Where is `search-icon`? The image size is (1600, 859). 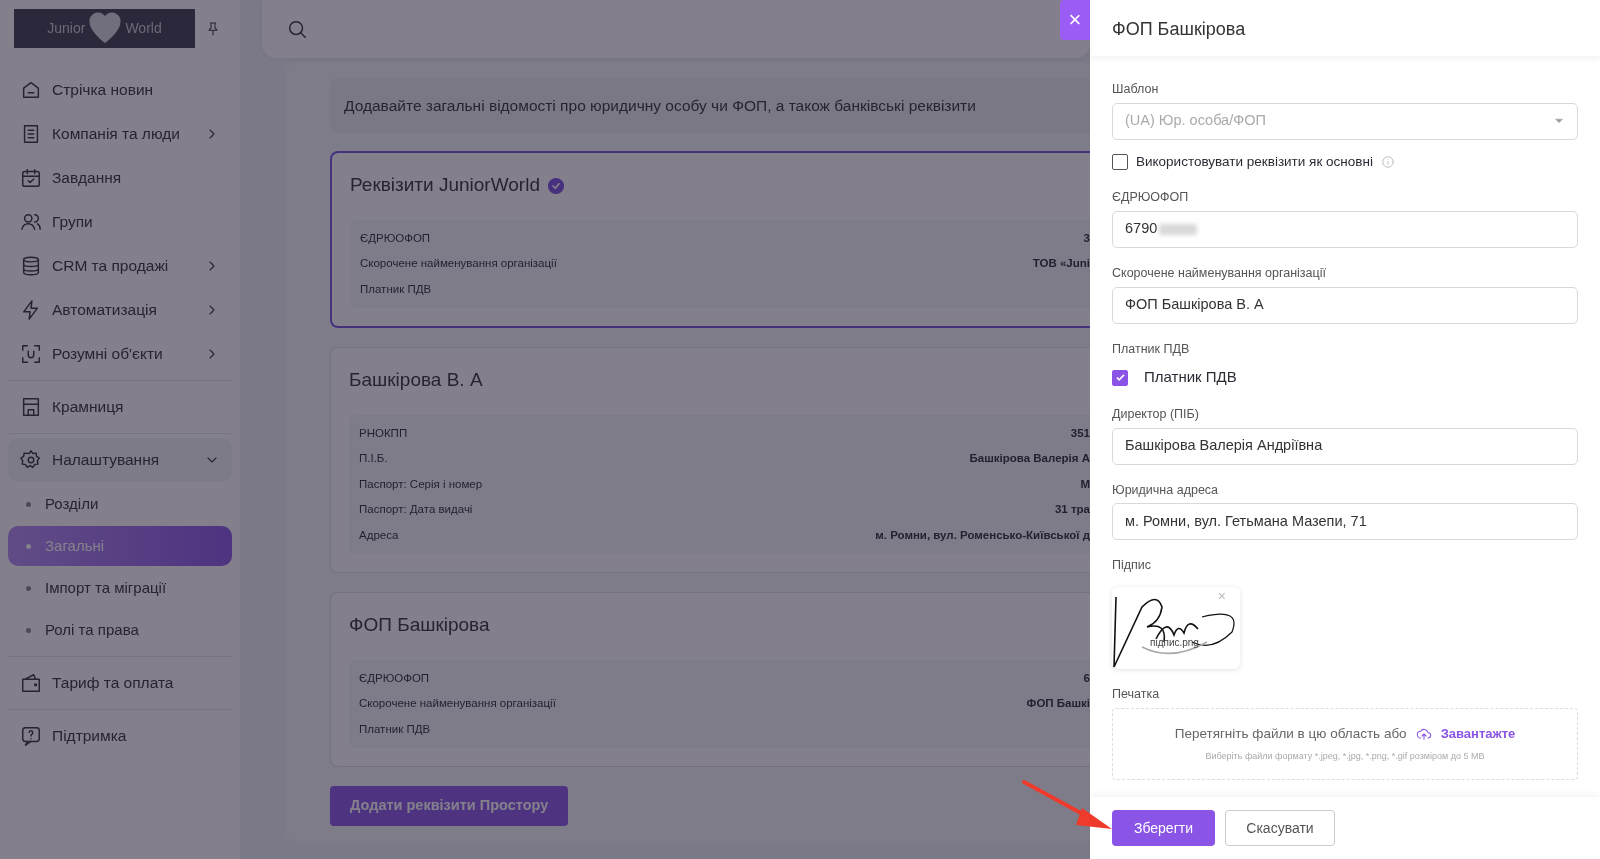 search-icon is located at coordinates (297, 29).